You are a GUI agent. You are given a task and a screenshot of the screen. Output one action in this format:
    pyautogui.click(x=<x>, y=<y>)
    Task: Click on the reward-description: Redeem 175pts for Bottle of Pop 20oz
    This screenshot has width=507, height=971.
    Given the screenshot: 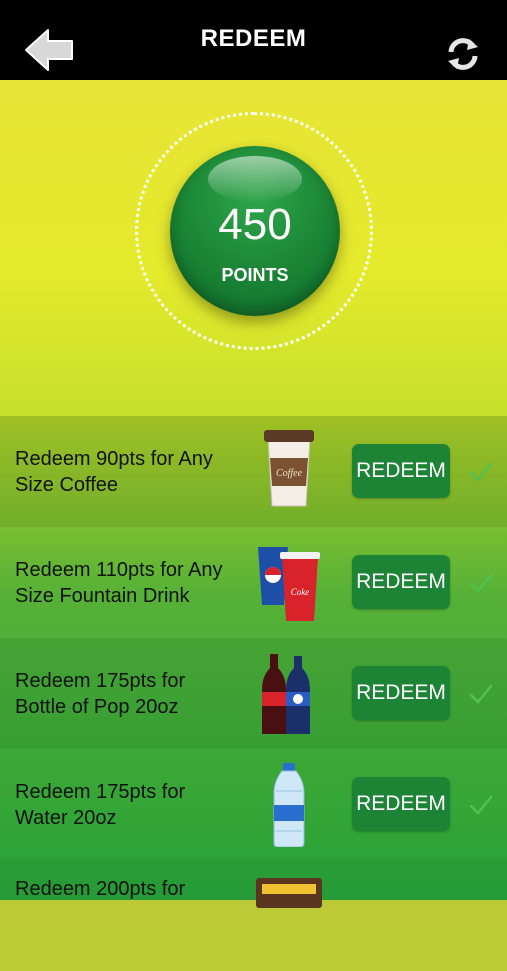 What is the action you would take?
    pyautogui.click(x=100, y=693)
    